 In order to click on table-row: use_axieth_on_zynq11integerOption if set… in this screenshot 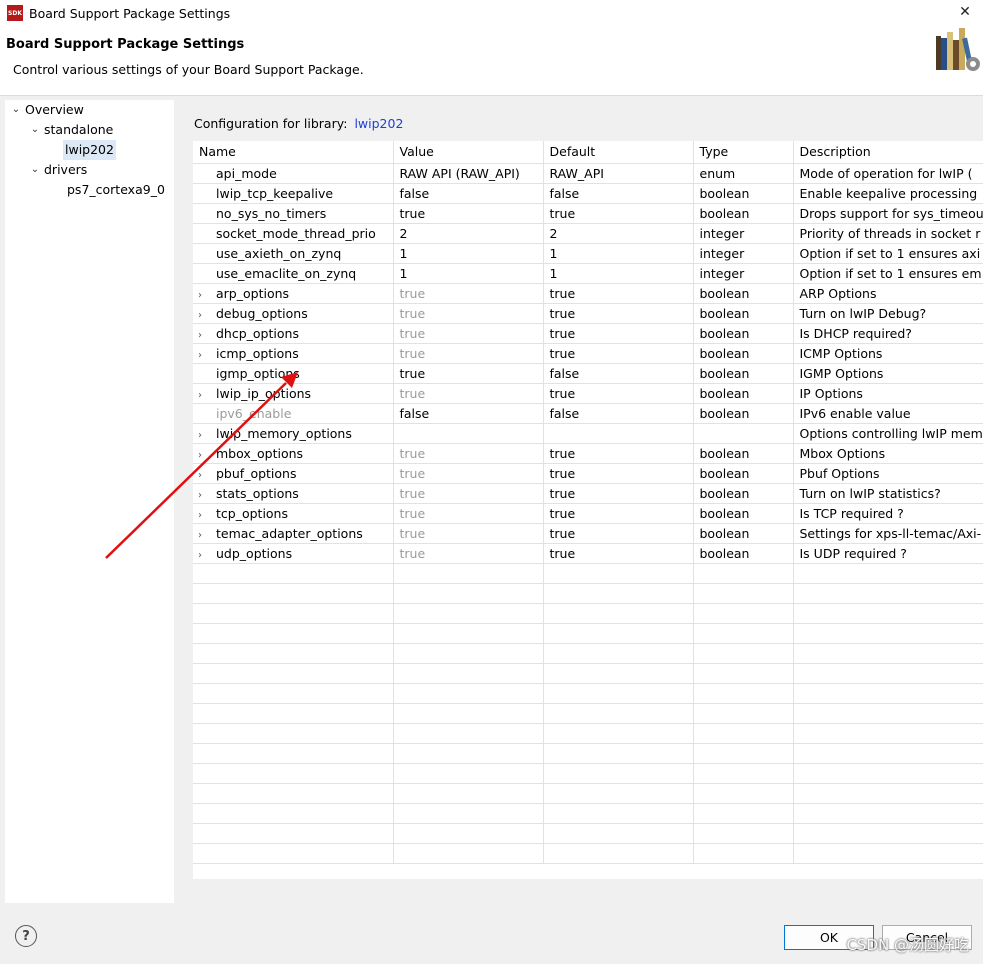, I will do `click(588, 253)`.